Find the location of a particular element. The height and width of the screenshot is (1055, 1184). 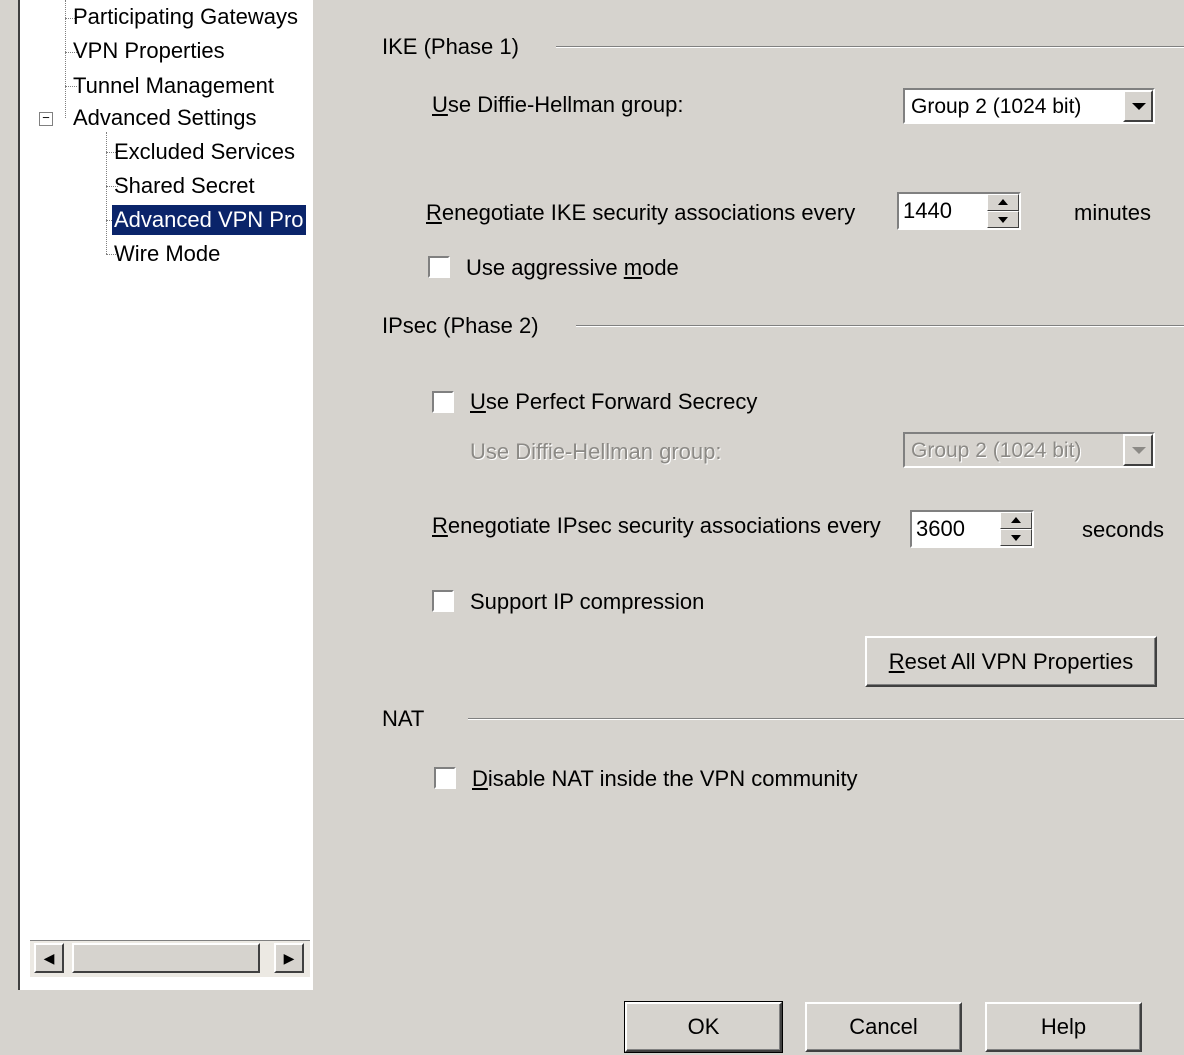

ike-dh-group-select: Group 2 (1024 bit) is located at coordinates (1029, 106).